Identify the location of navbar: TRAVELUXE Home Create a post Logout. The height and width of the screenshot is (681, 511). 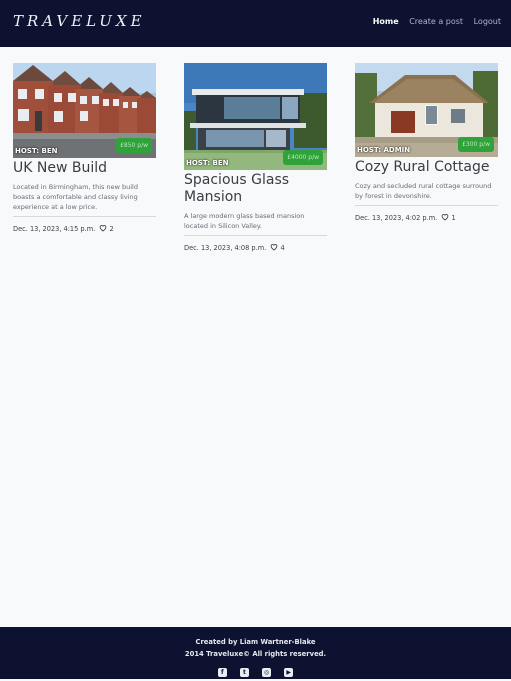
(255, 23).